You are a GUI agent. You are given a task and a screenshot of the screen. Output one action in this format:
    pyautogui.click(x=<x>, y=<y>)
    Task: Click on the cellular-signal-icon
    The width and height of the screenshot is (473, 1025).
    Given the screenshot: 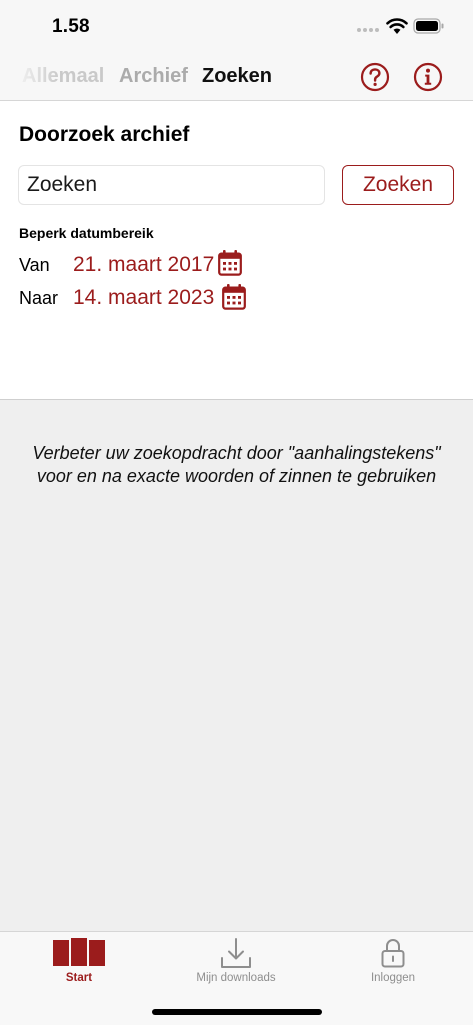 What is the action you would take?
    pyautogui.click(x=368, y=30)
    